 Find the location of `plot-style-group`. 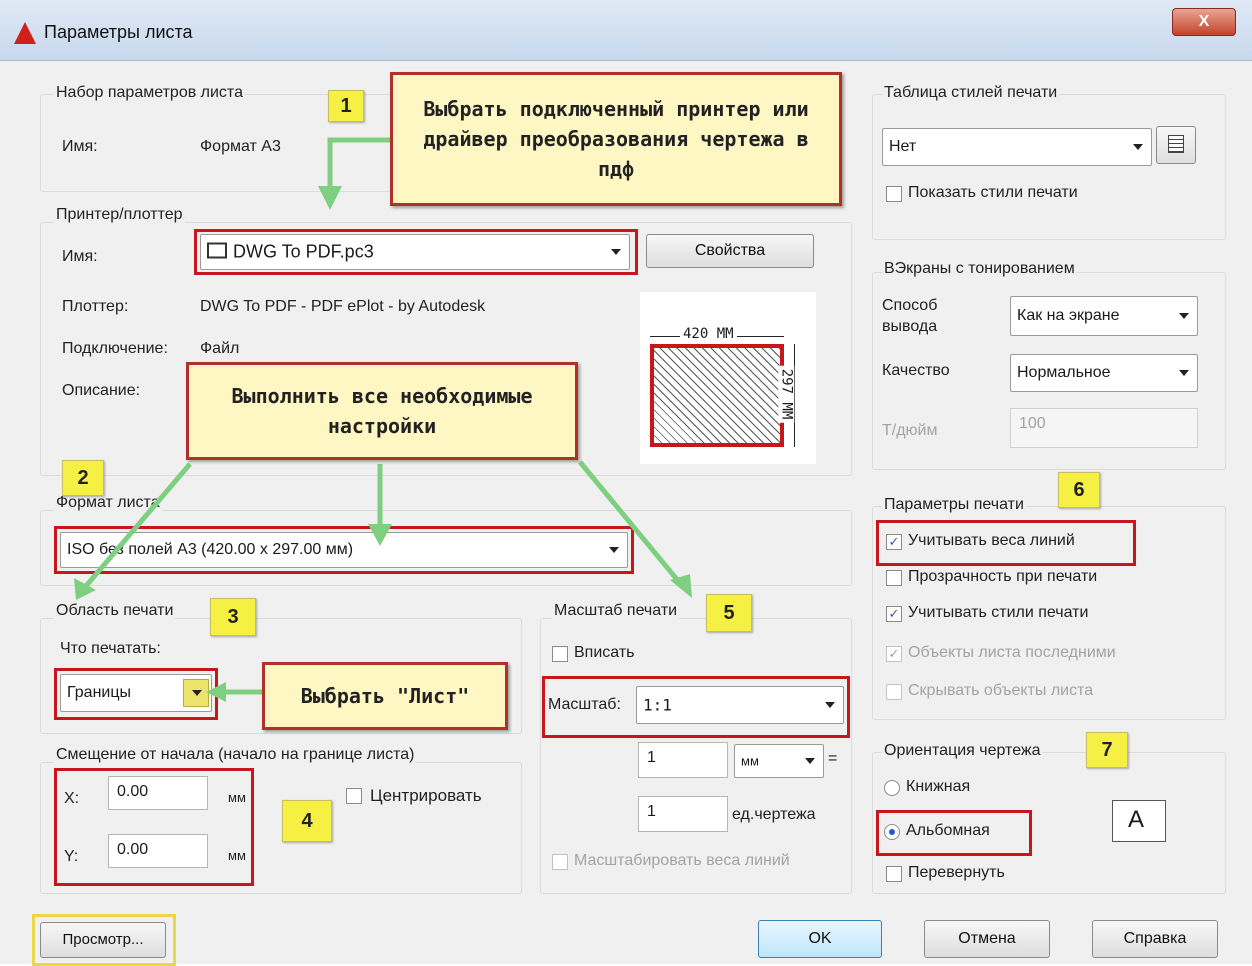

plot-style-group is located at coordinates (1049, 167).